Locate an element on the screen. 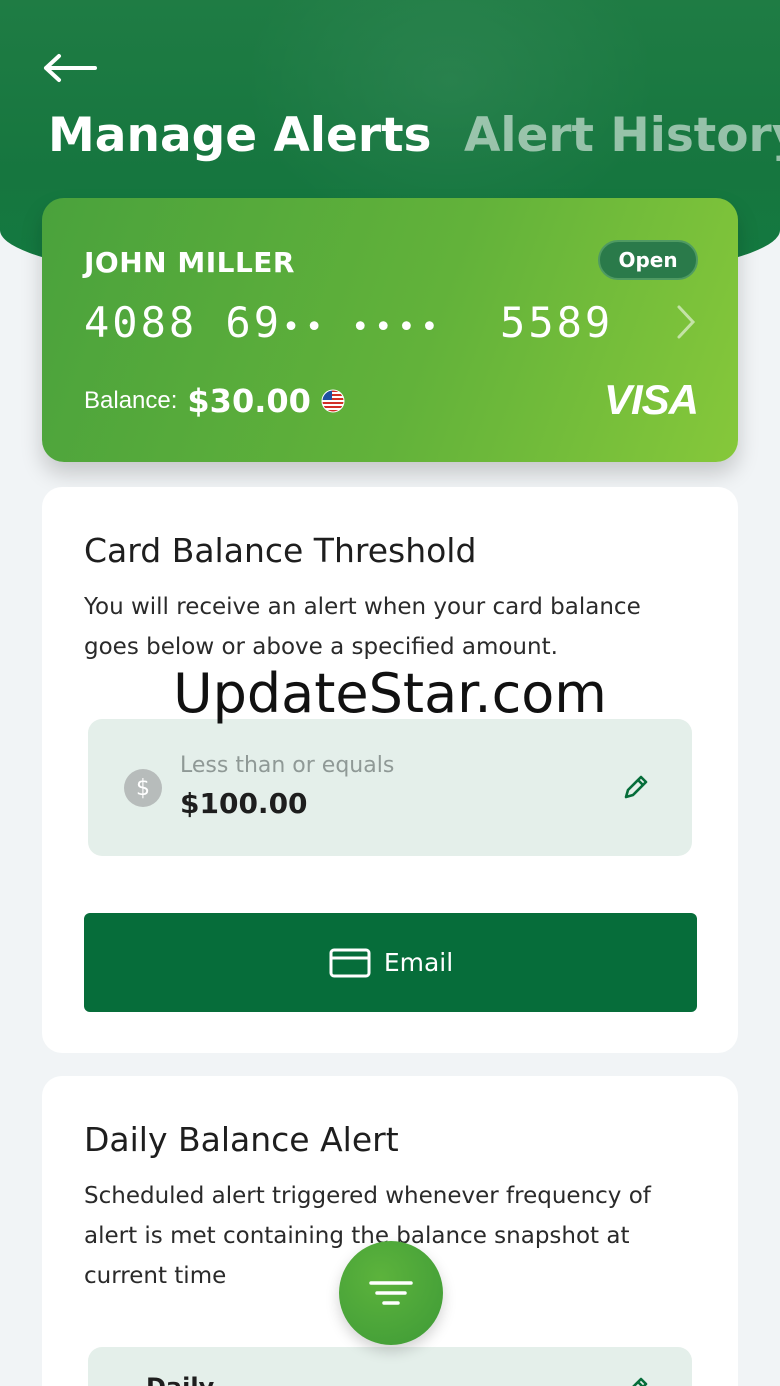 The image size is (780, 1386). arrow-left-icon is located at coordinates (70, 68).